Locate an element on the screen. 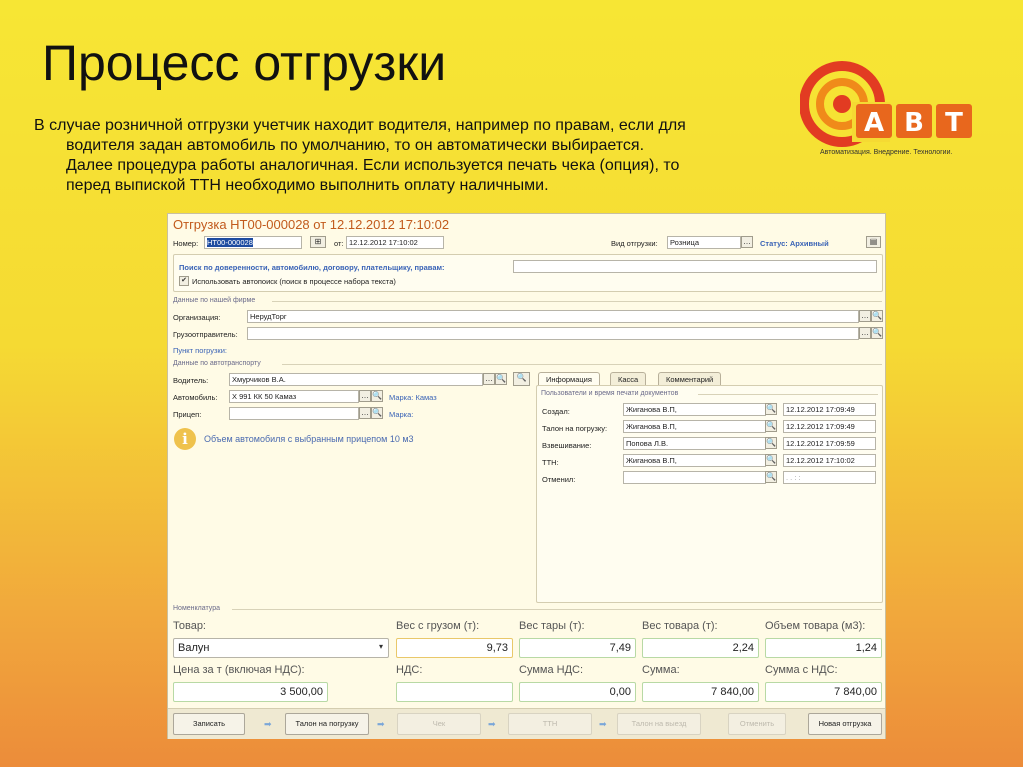 The height and width of the screenshot is (767, 1023). ttn-button: ТТН is located at coordinates (550, 724).